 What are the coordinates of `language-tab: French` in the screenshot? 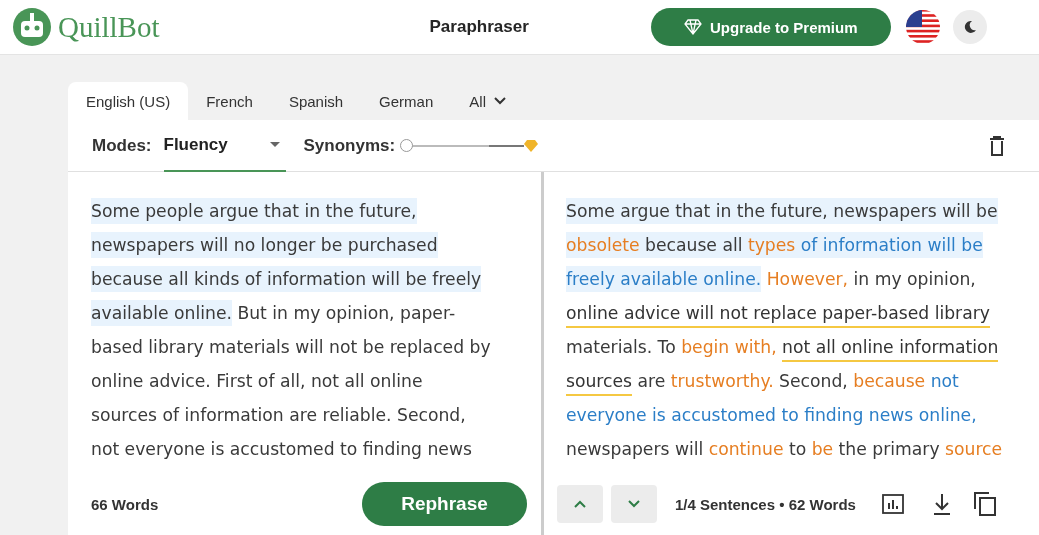 It's located at (229, 101).